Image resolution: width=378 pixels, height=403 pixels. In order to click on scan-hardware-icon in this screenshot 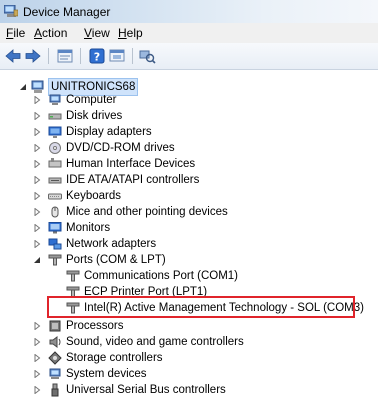, I will do `click(147, 56)`.